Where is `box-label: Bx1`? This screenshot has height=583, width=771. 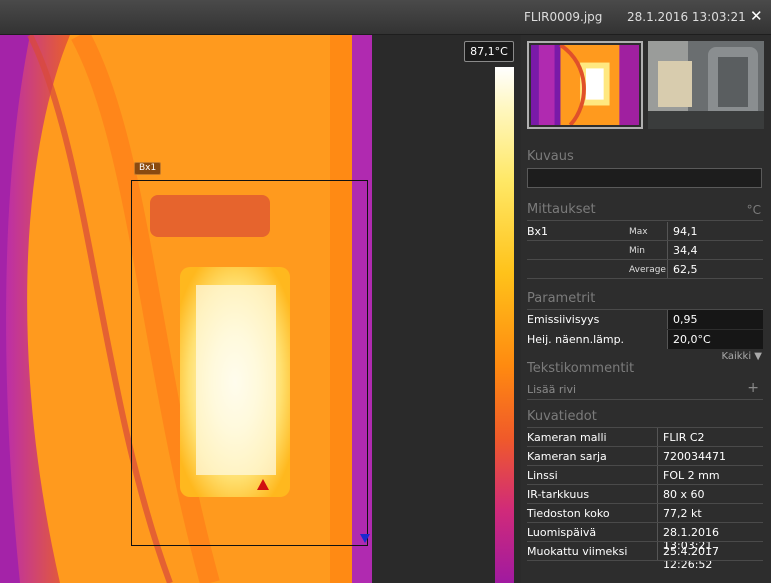
box-label: Bx1 is located at coordinates (148, 168).